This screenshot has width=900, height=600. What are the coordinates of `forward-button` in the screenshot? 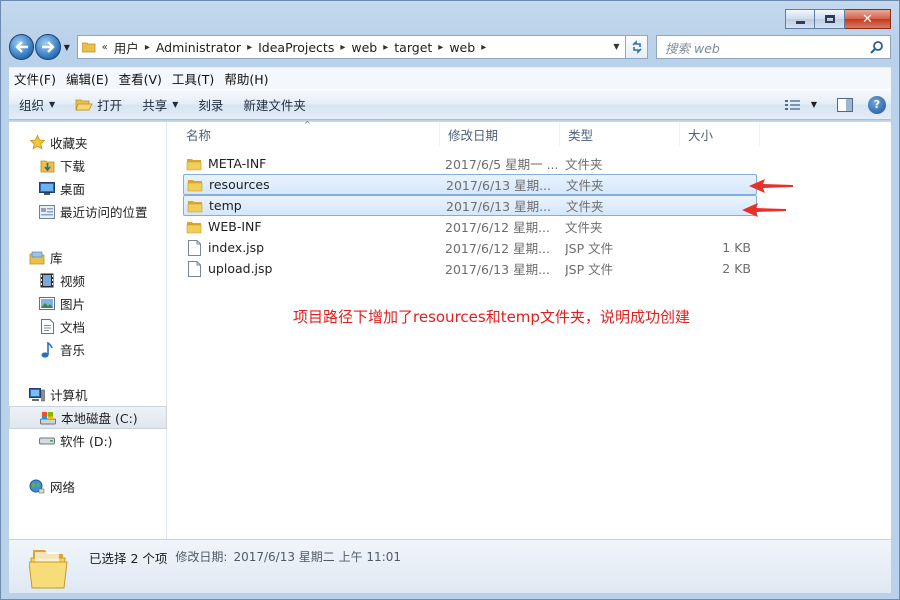 It's located at (48, 47).